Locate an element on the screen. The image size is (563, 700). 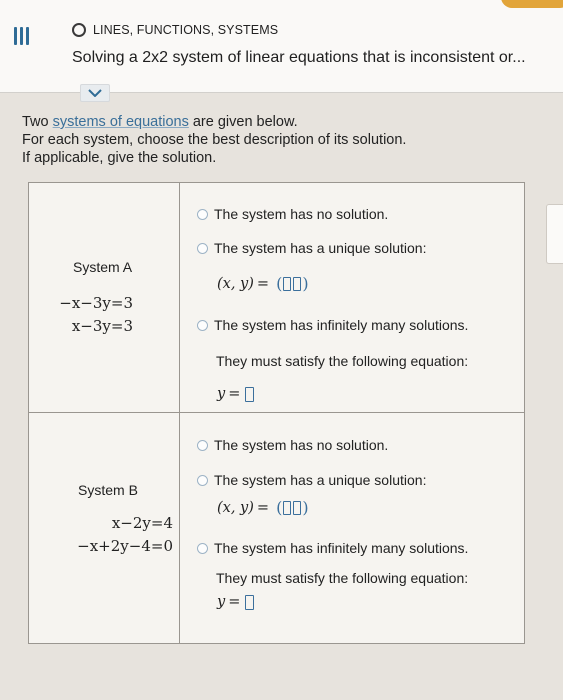
topic-row: LINES, FUNCTIONS, SYSTEMS is located at coordinates (175, 30).